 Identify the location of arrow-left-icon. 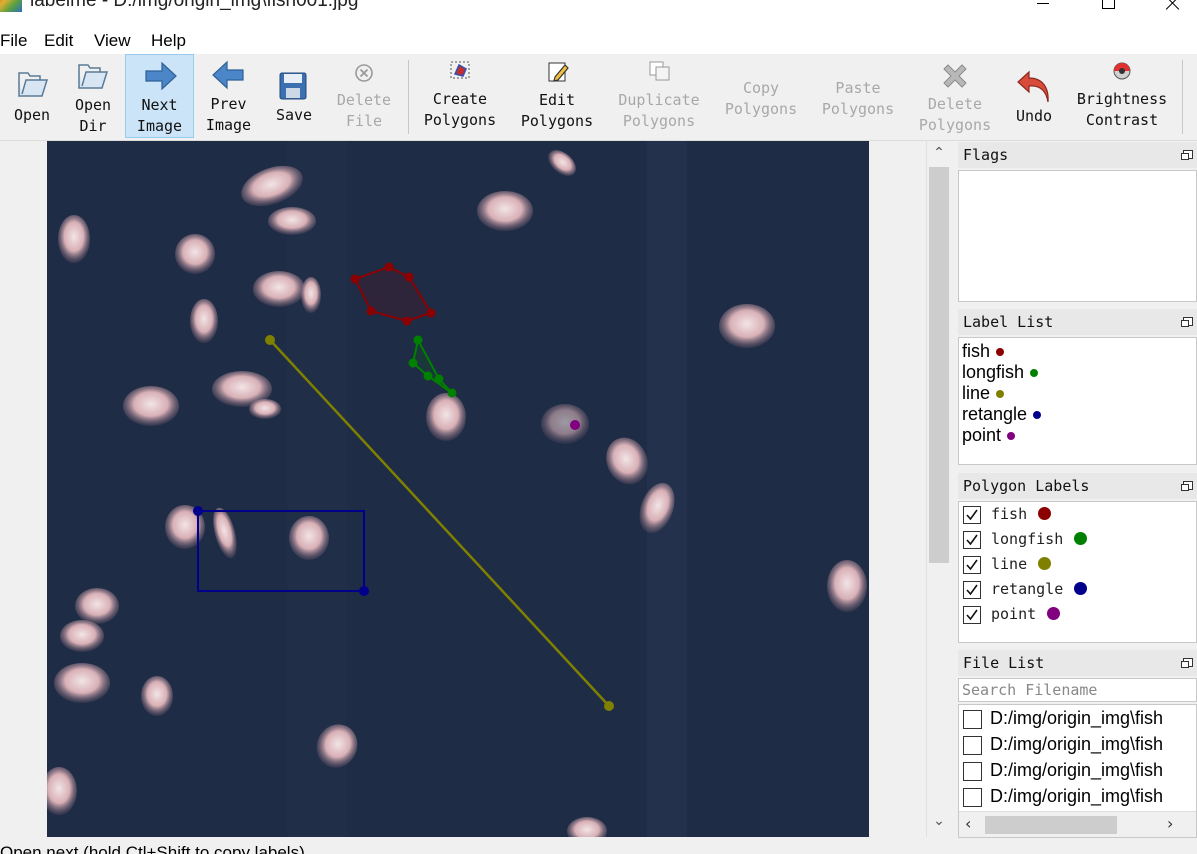
(228, 75).